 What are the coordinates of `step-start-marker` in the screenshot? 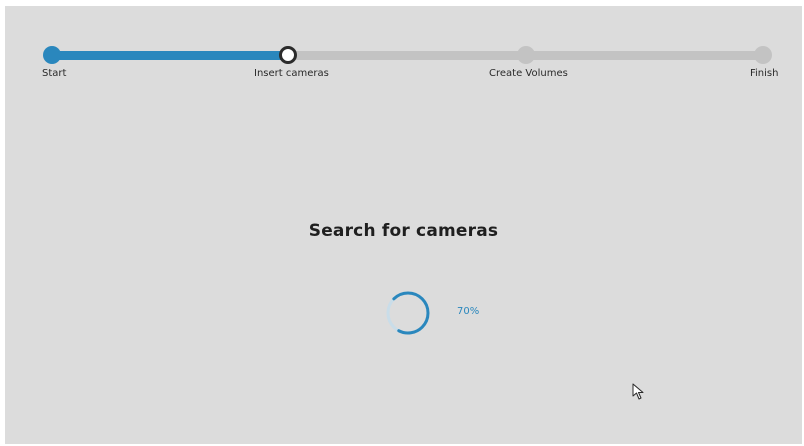 It's located at (52, 55).